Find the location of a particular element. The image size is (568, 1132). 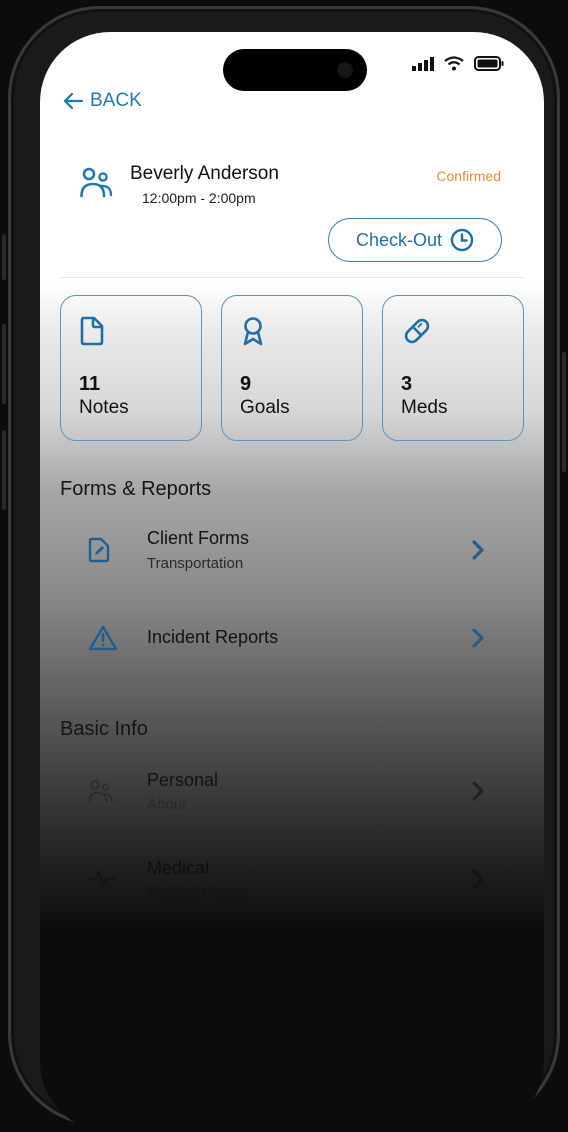

list-item-incident-reports: Incident Reports is located at coordinates (292, 638).